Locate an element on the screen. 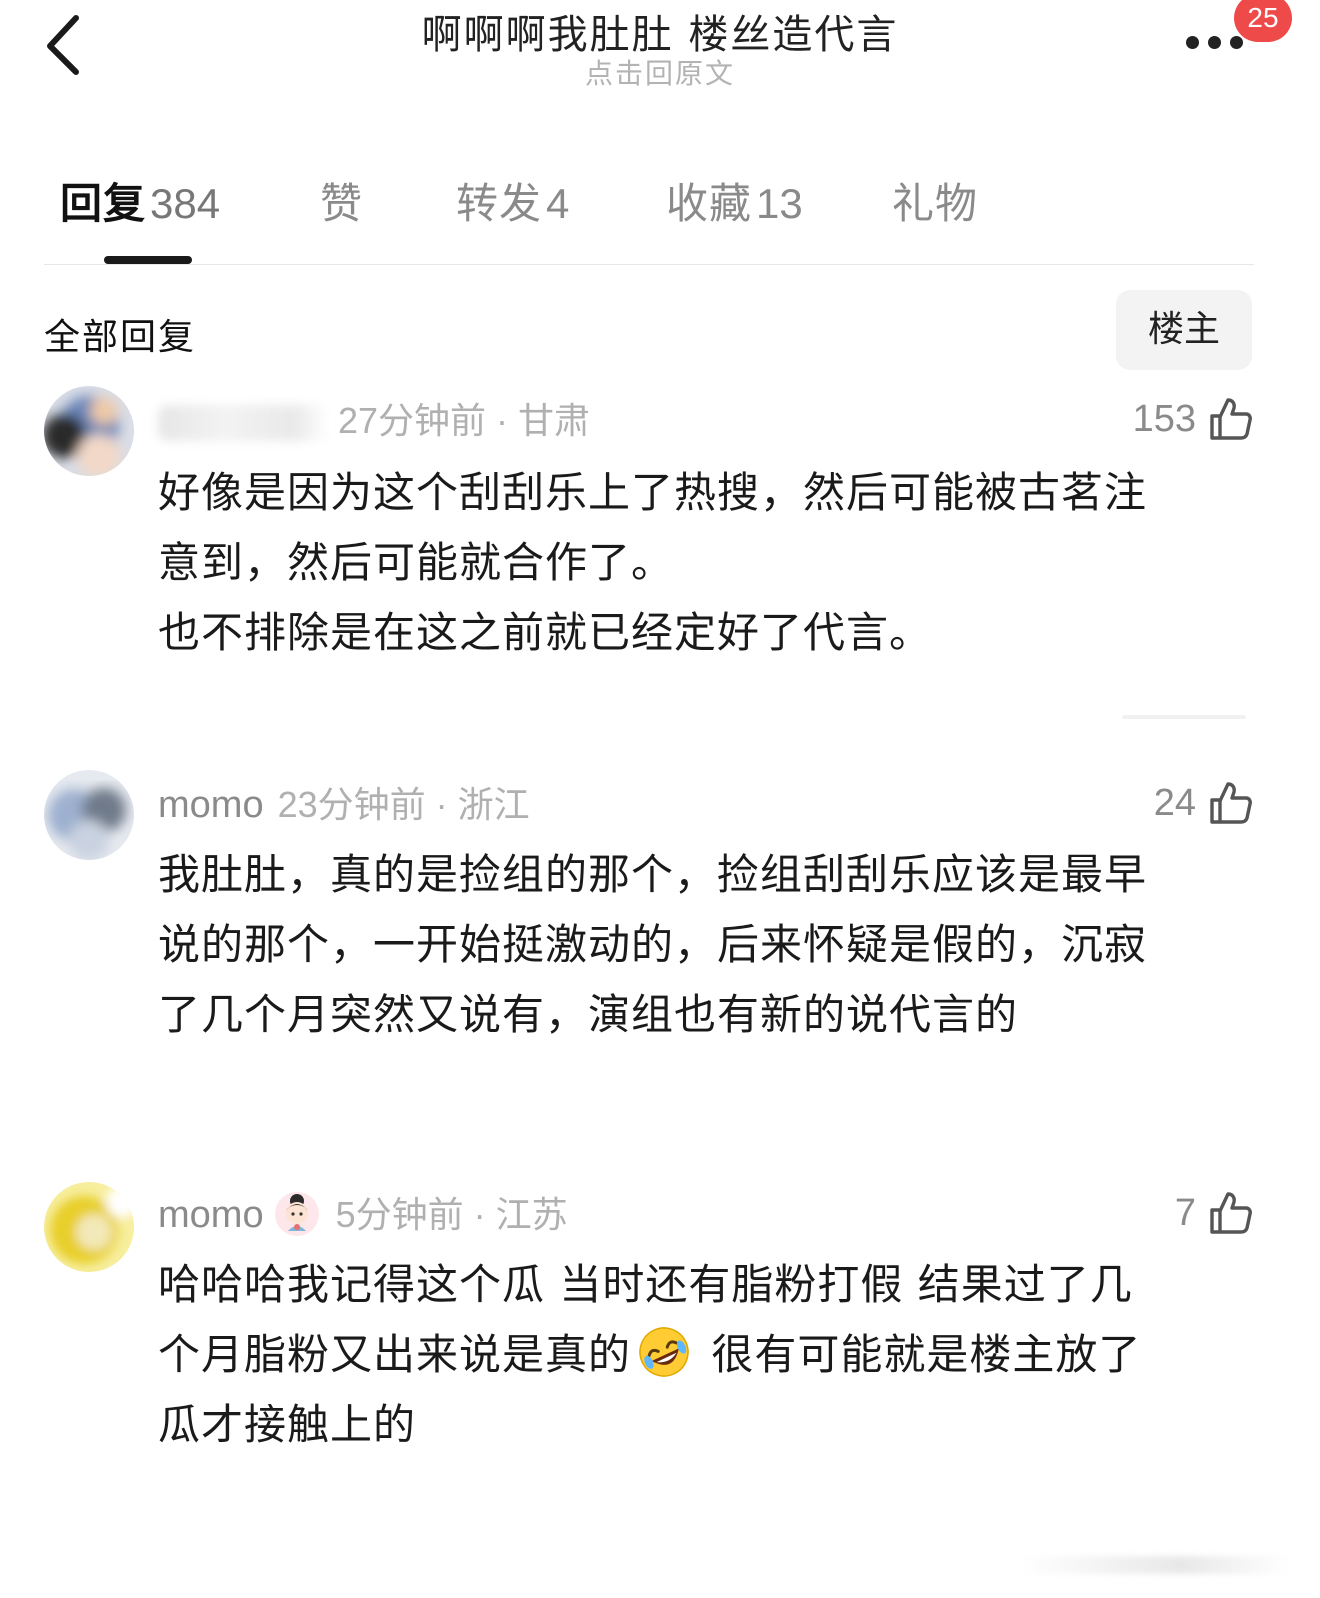  tab-count: 13 is located at coordinates (779, 203).